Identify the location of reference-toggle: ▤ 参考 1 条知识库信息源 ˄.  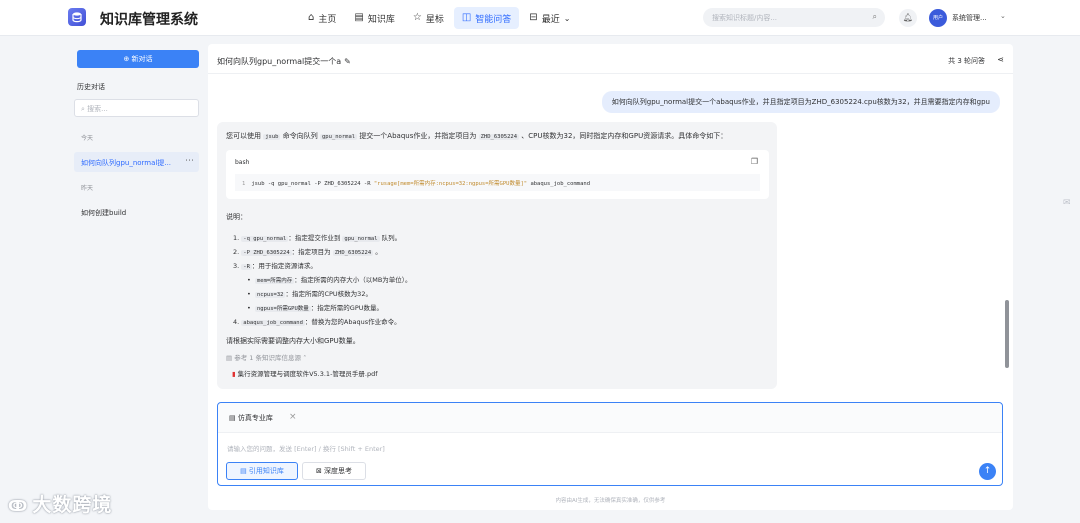
(266, 357).